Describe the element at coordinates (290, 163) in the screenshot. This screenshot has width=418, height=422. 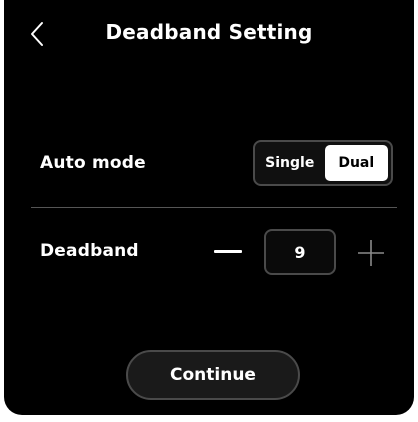
I see `auto-mode-option-single: Single` at that location.